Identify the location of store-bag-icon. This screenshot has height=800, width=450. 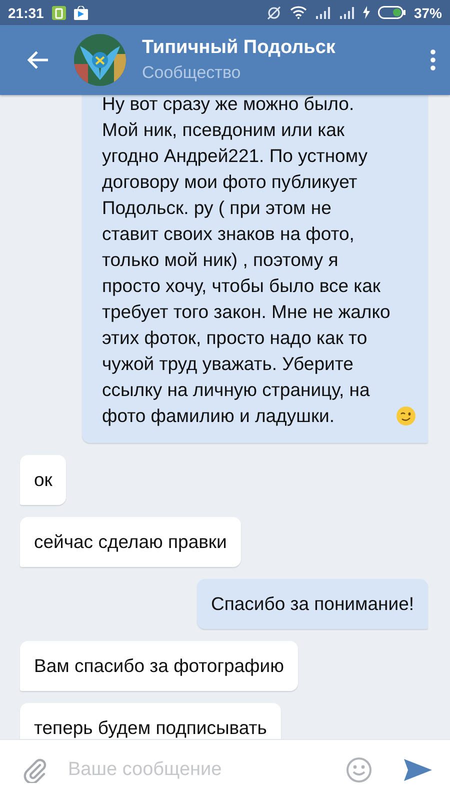
(81, 13).